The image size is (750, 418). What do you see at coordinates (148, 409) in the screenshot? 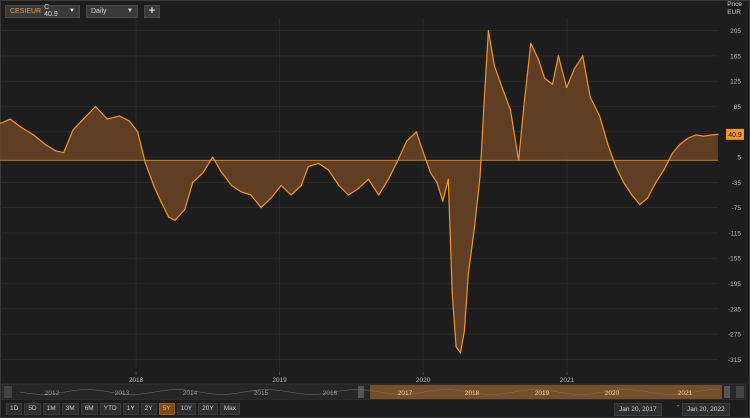
I see `range-button-2y: 2Y` at bounding box center [148, 409].